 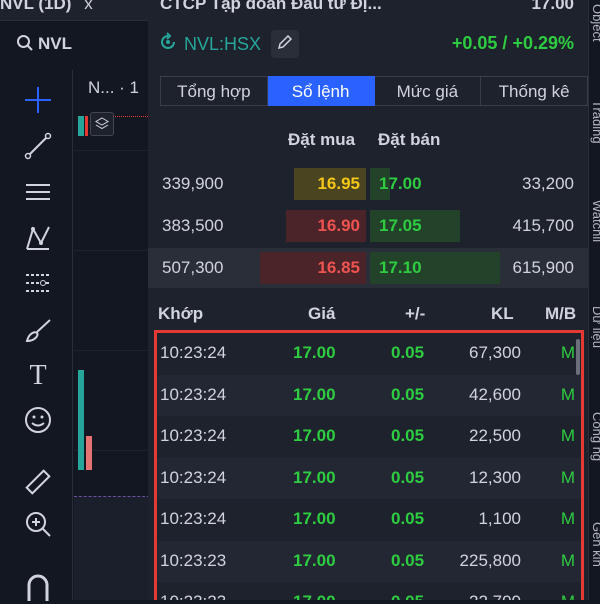 I want to click on fib-icon, so click(x=38, y=284).